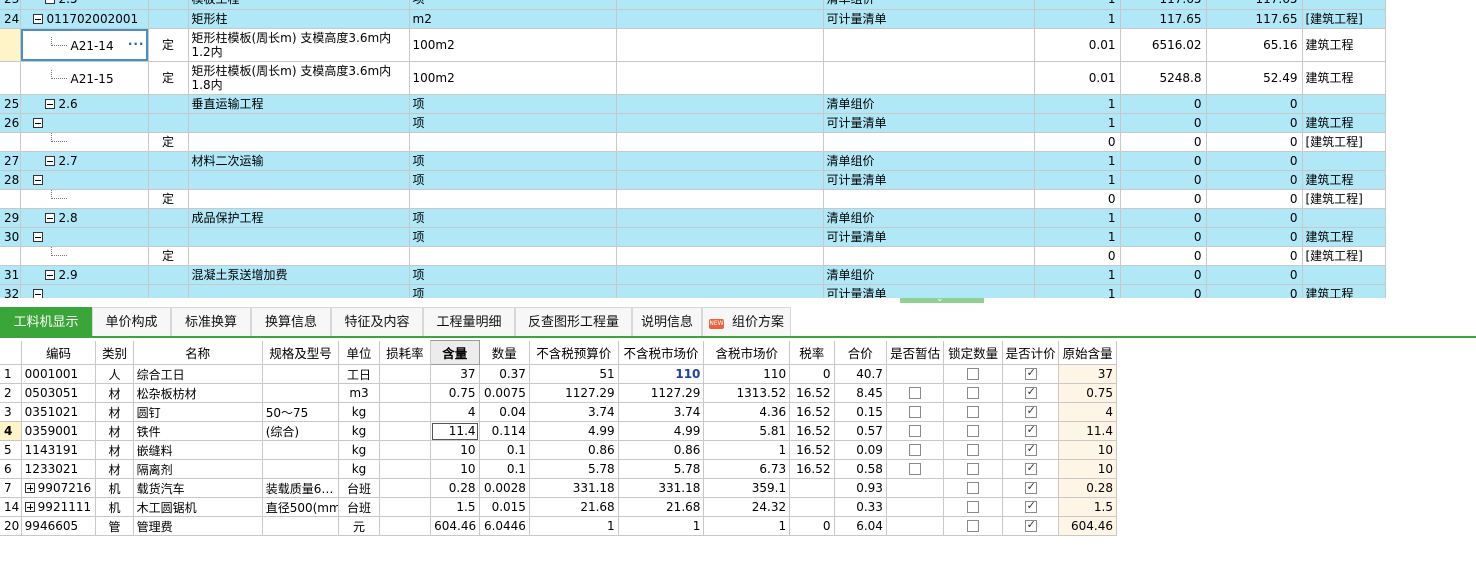  Describe the element at coordinates (59, 374) in the screenshot. I see `code-cell: 0001001` at that location.